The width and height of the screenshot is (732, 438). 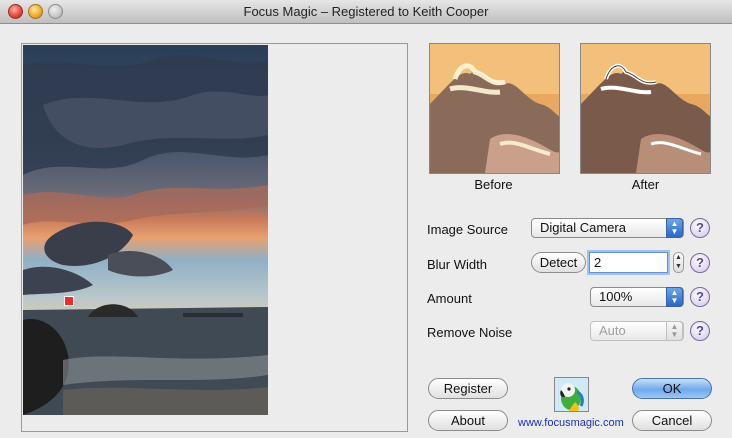 What do you see at coordinates (700, 228) in the screenshot?
I see `image-source-help-icon: ?` at bounding box center [700, 228].